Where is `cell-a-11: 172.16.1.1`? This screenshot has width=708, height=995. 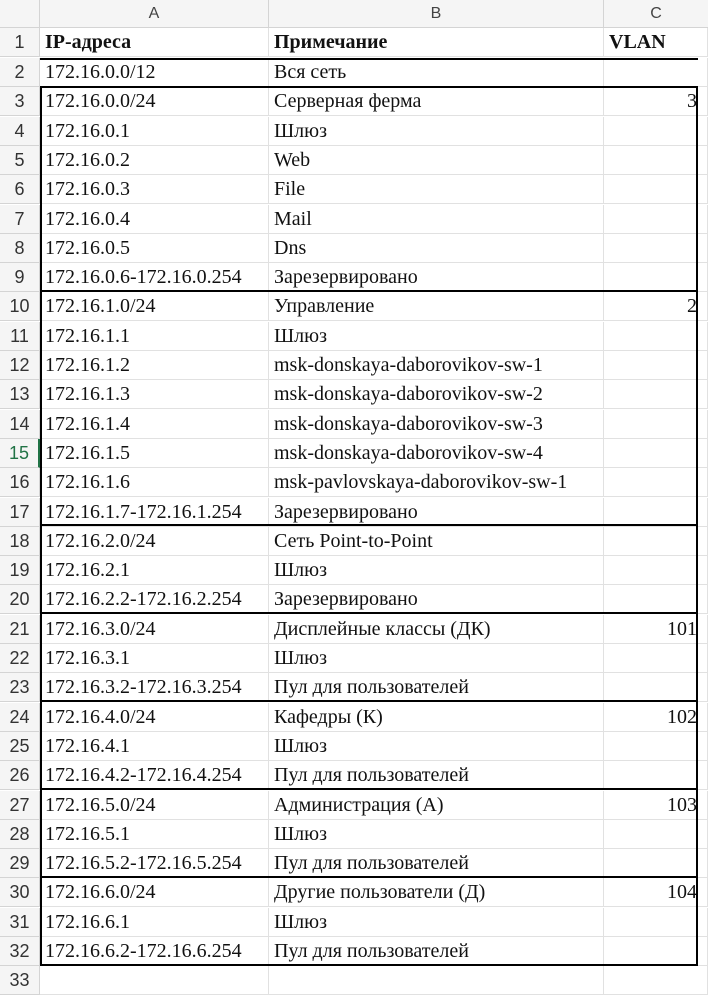
cell-a-11: 172.16.1.1 is located at coordinates (154, 336).